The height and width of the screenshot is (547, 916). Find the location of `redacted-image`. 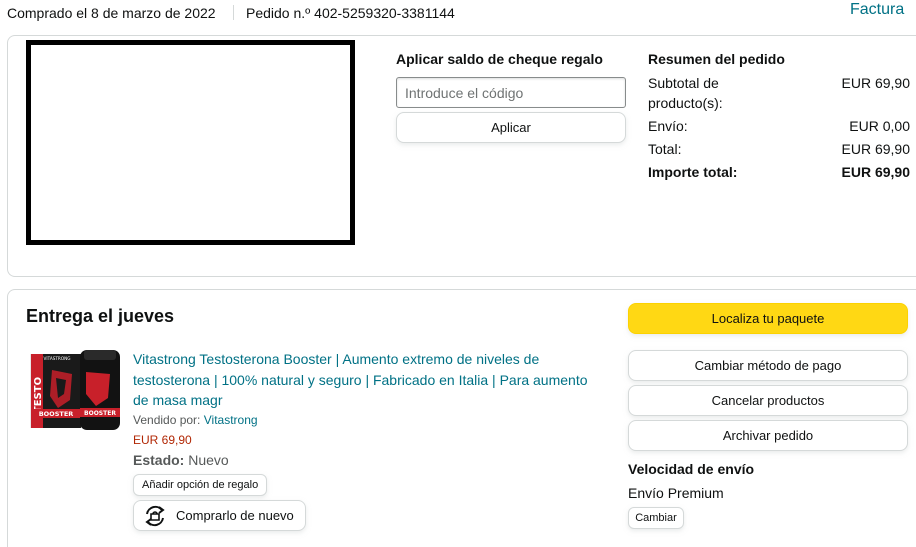

redacted-image is located at coordinates (190, 142).